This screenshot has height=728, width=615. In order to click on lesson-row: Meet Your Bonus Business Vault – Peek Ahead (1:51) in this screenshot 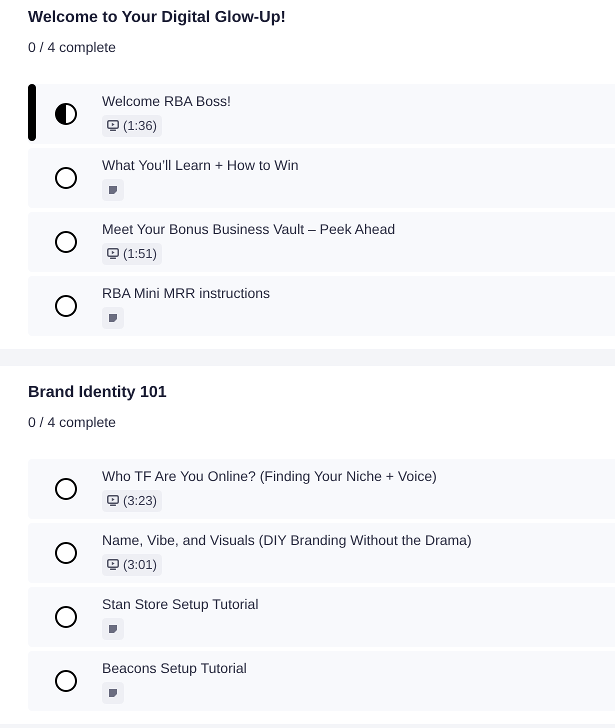, I will do `click(321, 242)`.